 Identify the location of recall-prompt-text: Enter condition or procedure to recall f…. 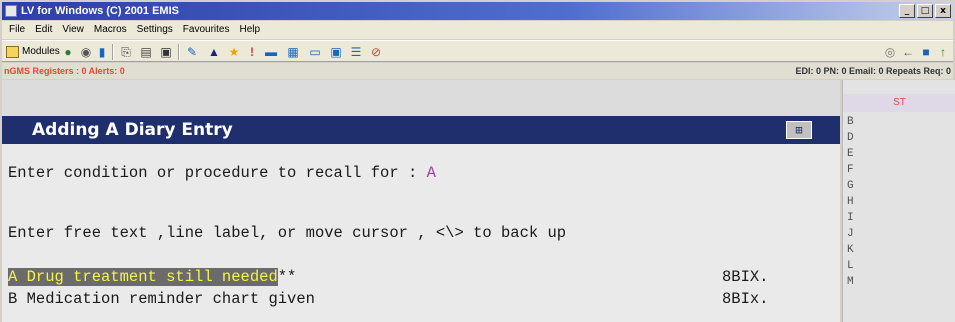
(217, 173).